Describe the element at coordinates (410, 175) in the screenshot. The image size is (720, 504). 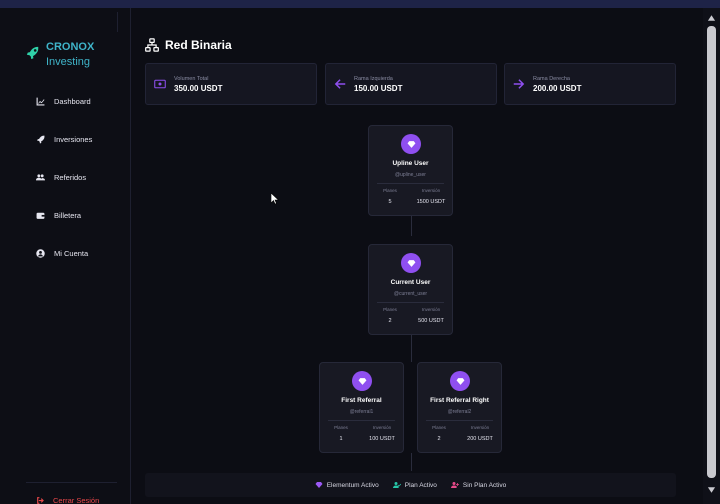
I see `node-handle: @upline_user` at that location.